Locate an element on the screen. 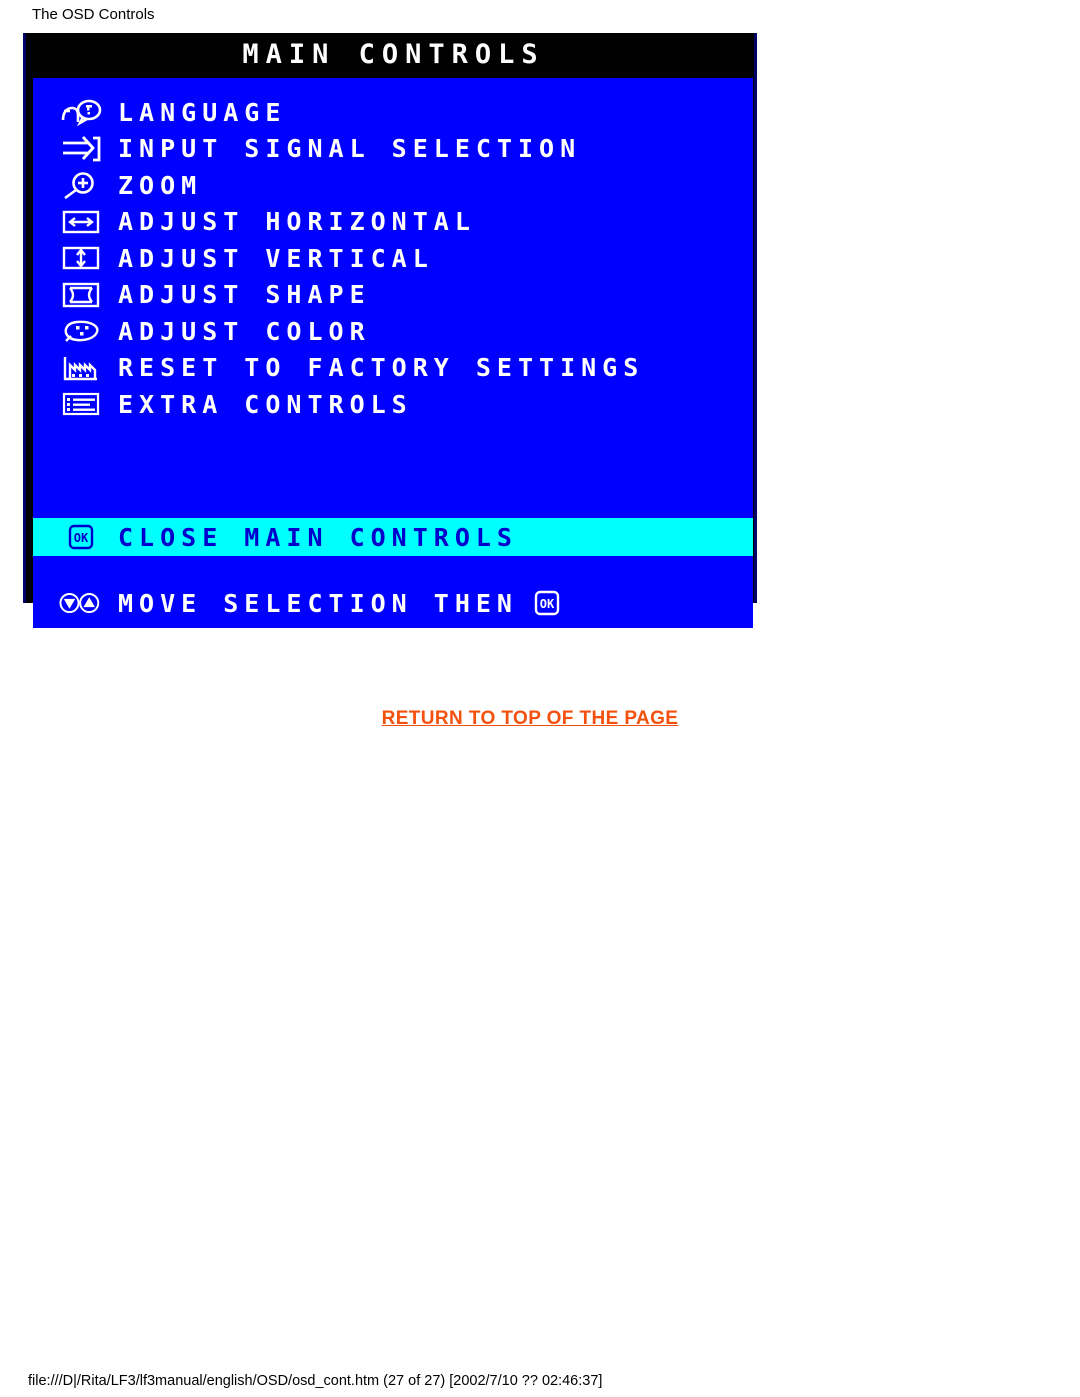  head-question-icon is located at coordinates (81, 112).